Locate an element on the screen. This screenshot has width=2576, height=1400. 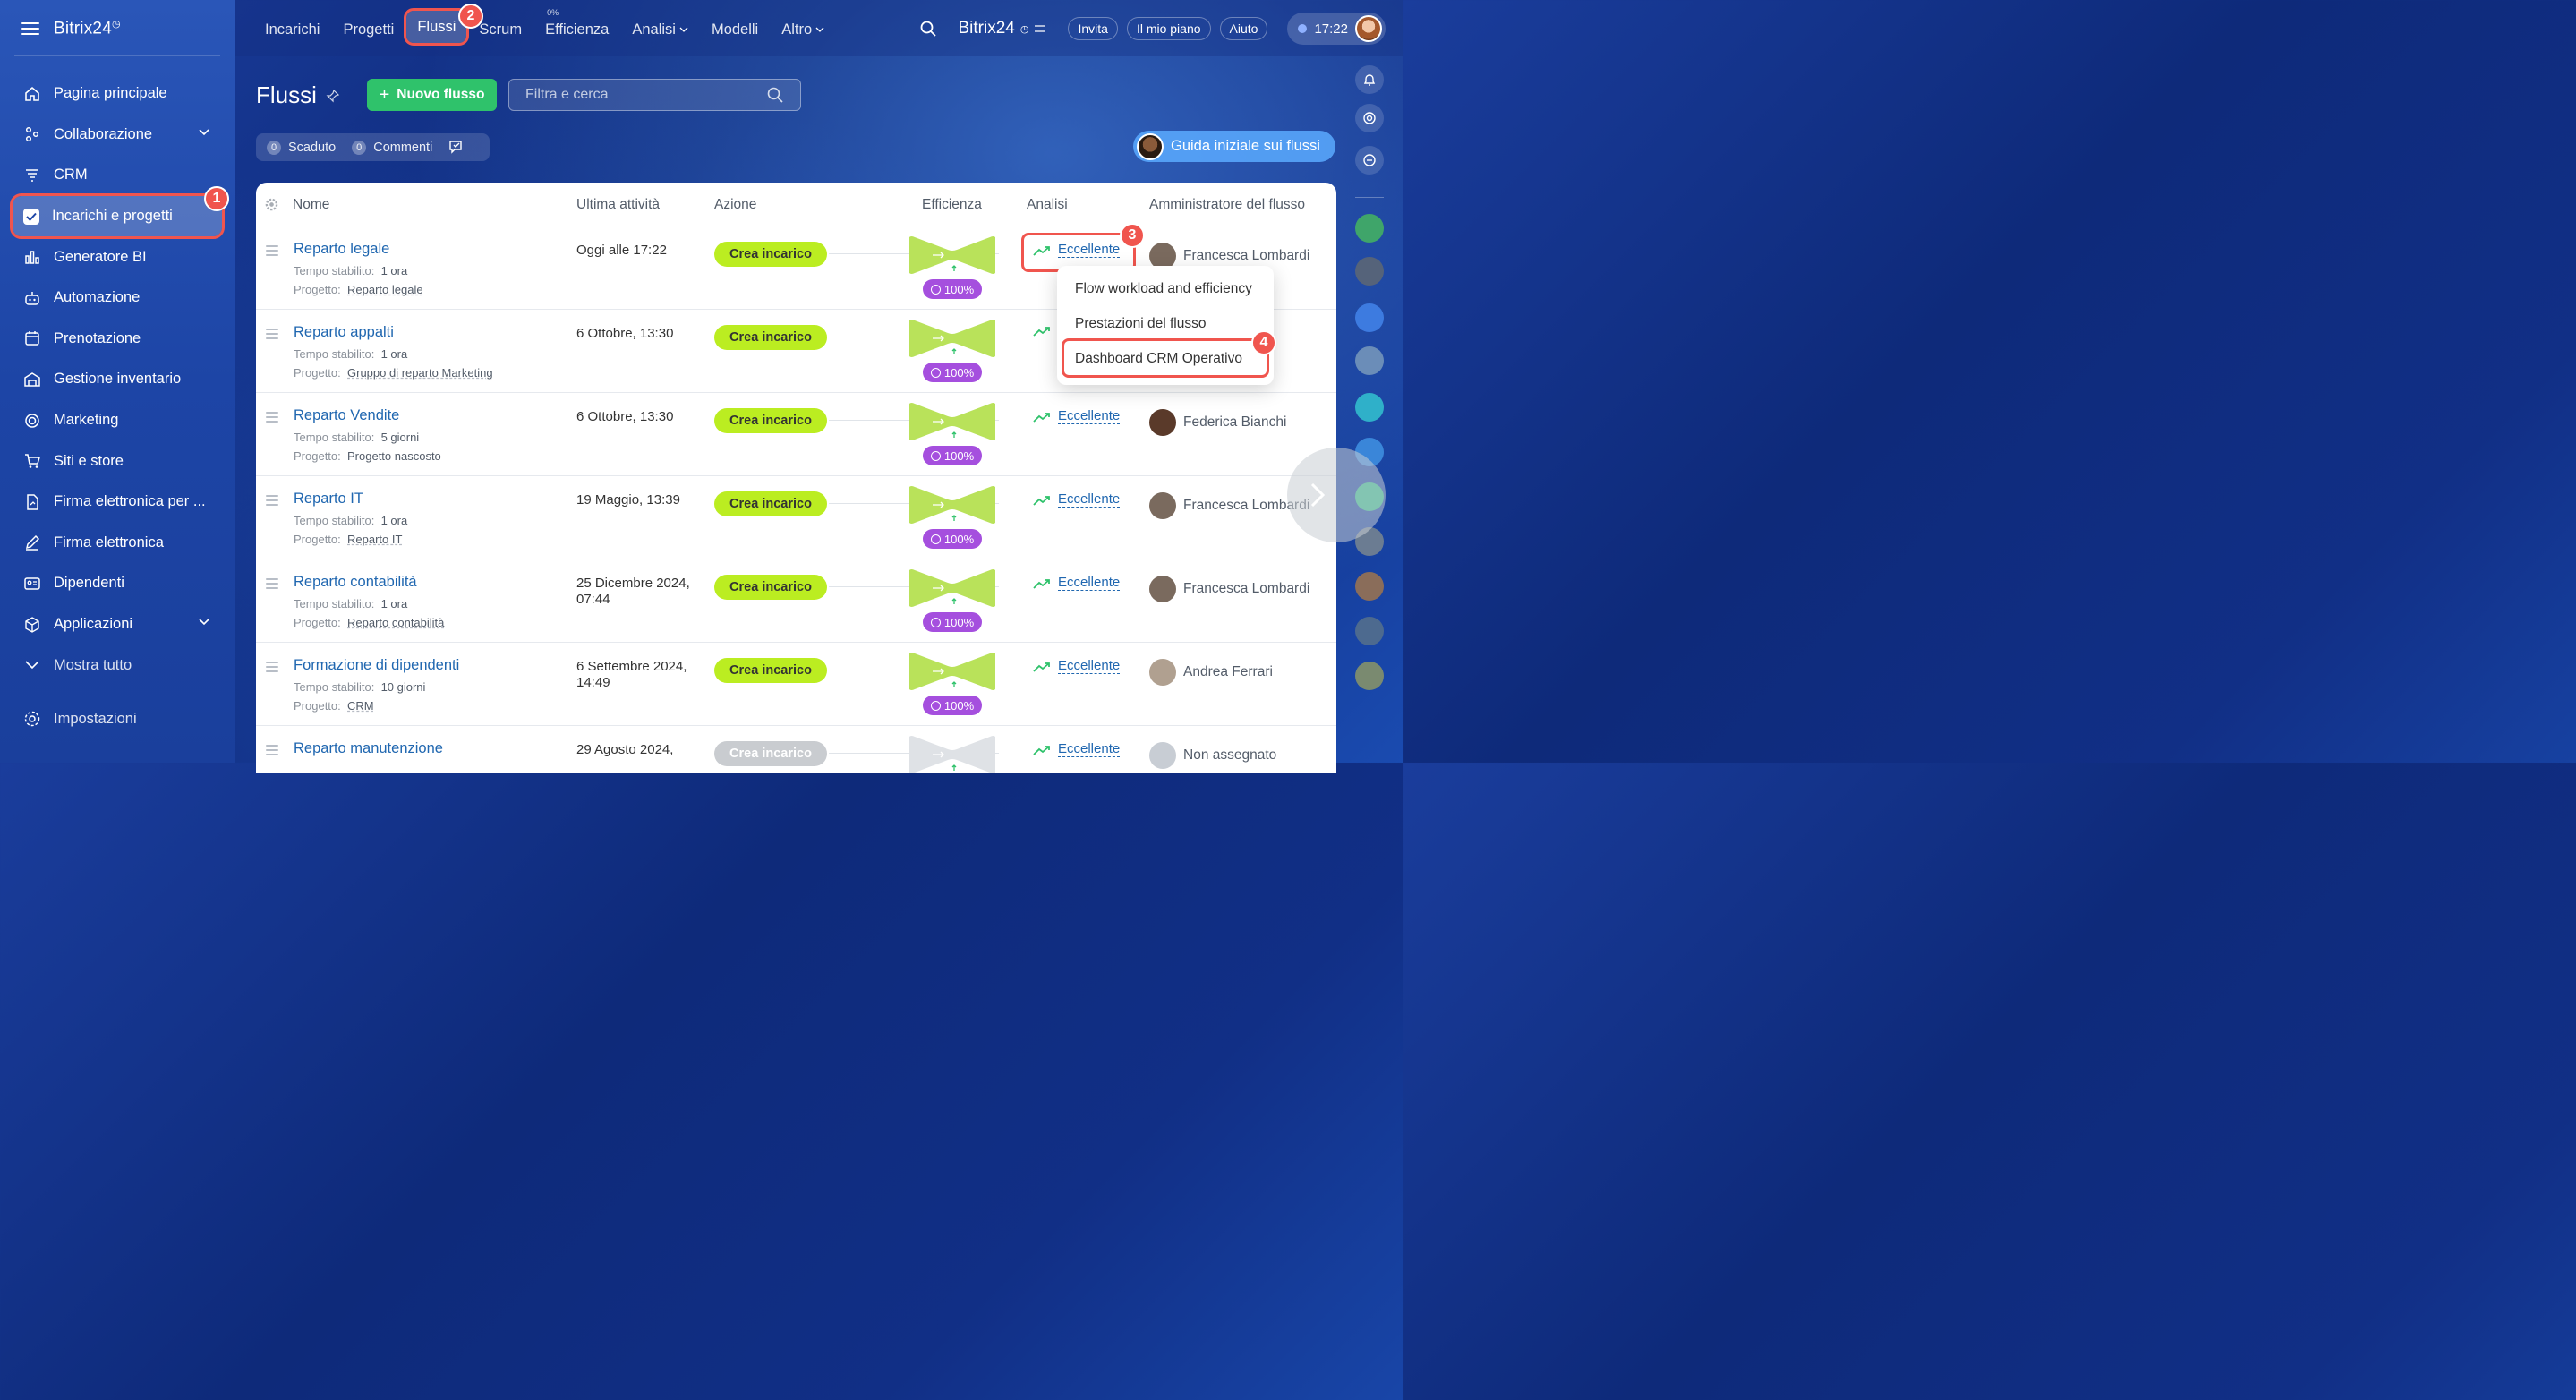
new-flow-button: + Nuovo flusso is located at coordinates (432, 95).